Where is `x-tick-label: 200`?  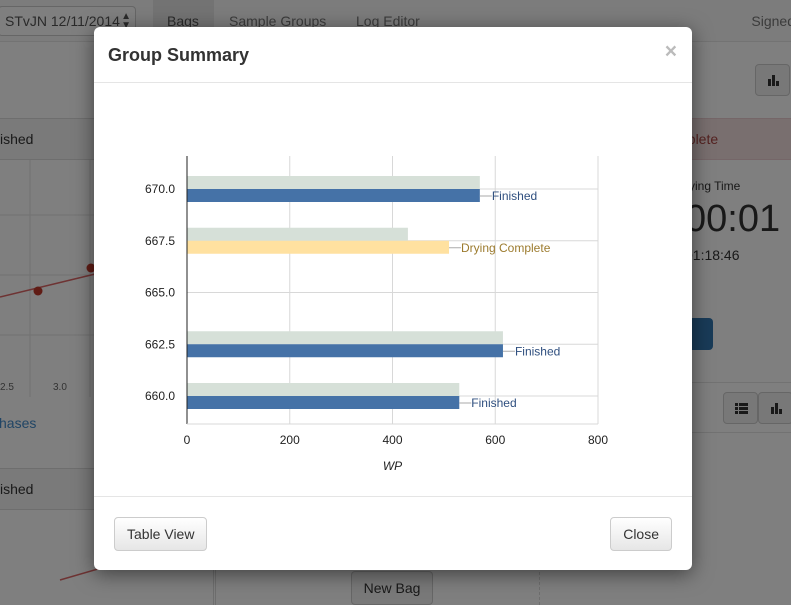 x-tick-label: 200 is located at coordinates (290, 440).